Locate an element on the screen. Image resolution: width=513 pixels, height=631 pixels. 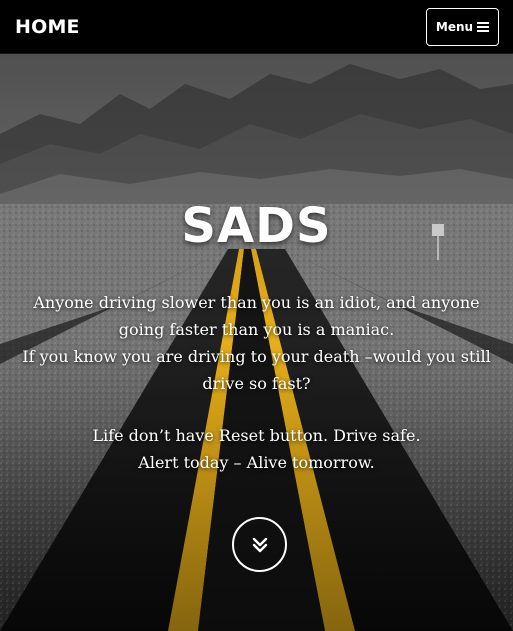
scroll-down-button is located at coordinates (259, 544).